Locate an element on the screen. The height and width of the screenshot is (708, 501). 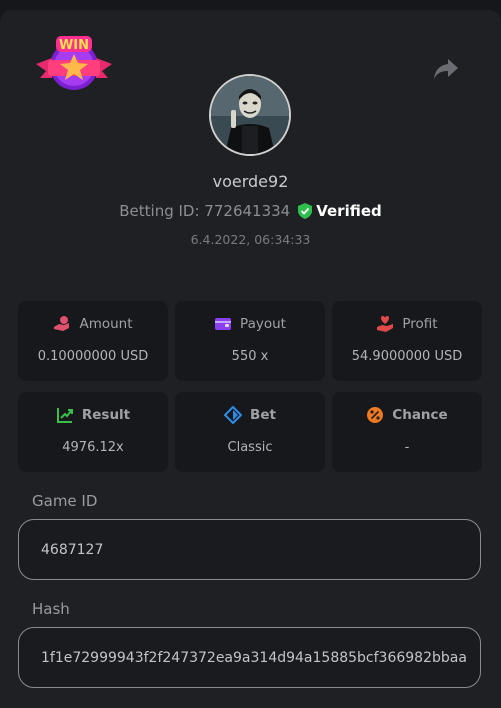
stat-label: Payout is located at coordinates (263, 324).